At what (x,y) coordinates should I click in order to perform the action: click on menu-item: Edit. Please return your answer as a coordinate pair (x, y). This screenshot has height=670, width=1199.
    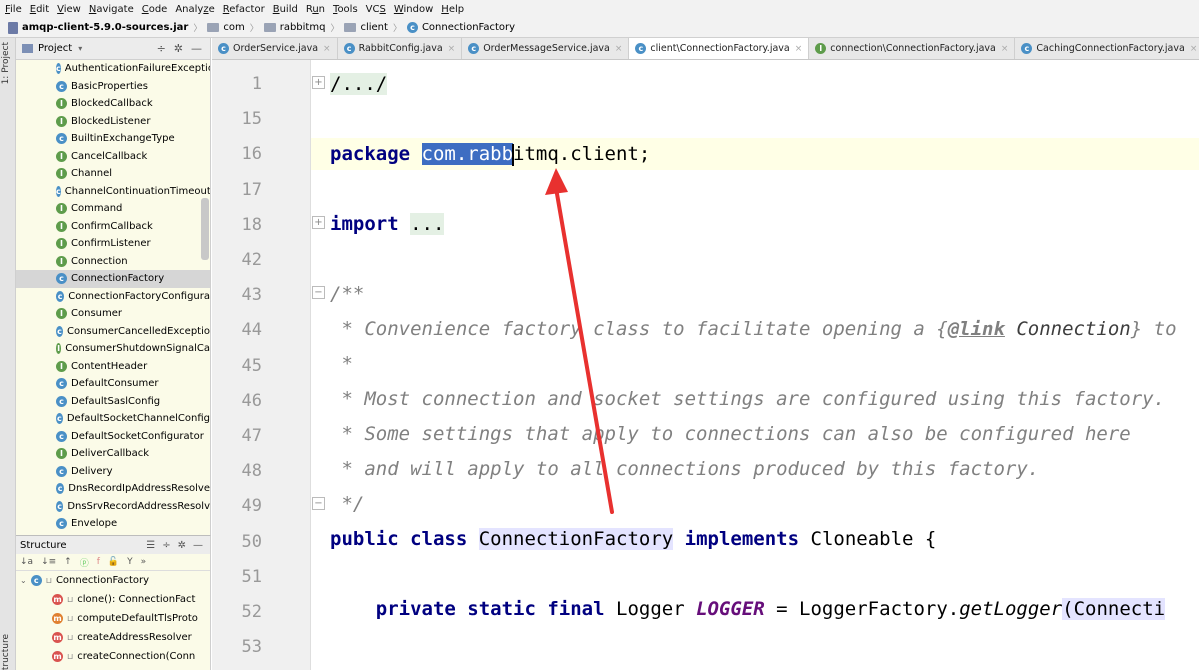
    Looking at the image, I should click on (39, 9).